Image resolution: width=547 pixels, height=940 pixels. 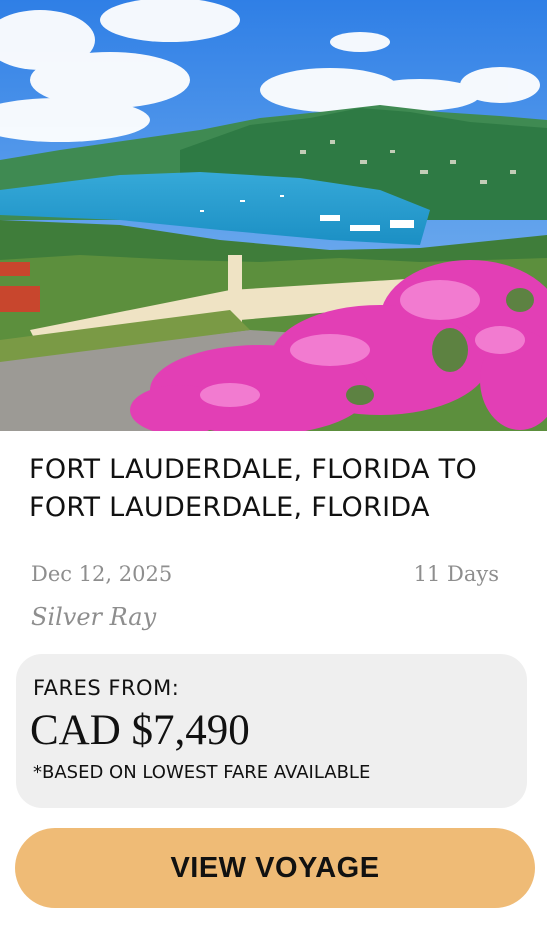 I want to click on fare-price: CAD $7,490, so click(x=140, y=730).